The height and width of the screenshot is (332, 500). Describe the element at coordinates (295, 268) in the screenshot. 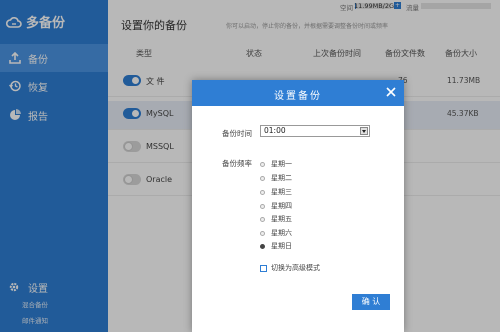

I see `advanced-mode-label: 切换为高级模式` at that location.